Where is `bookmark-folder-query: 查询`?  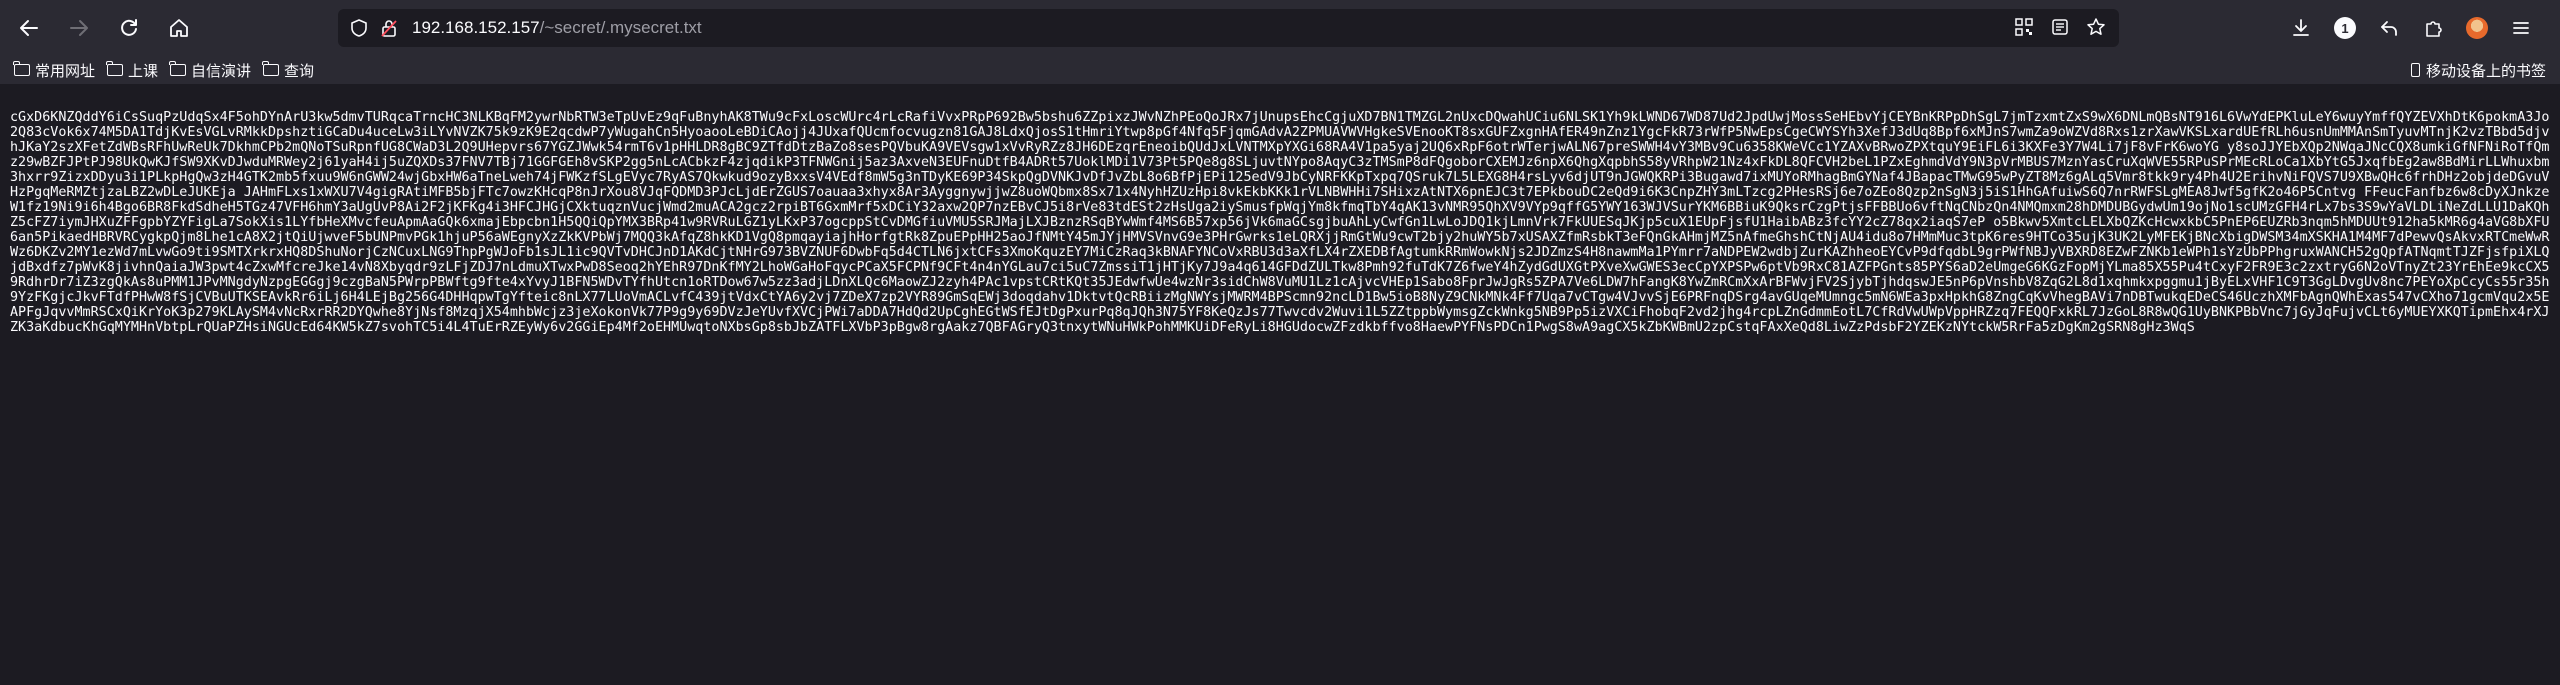
bookmark-folder-query: 查询 is located at coordinates (288, 70).